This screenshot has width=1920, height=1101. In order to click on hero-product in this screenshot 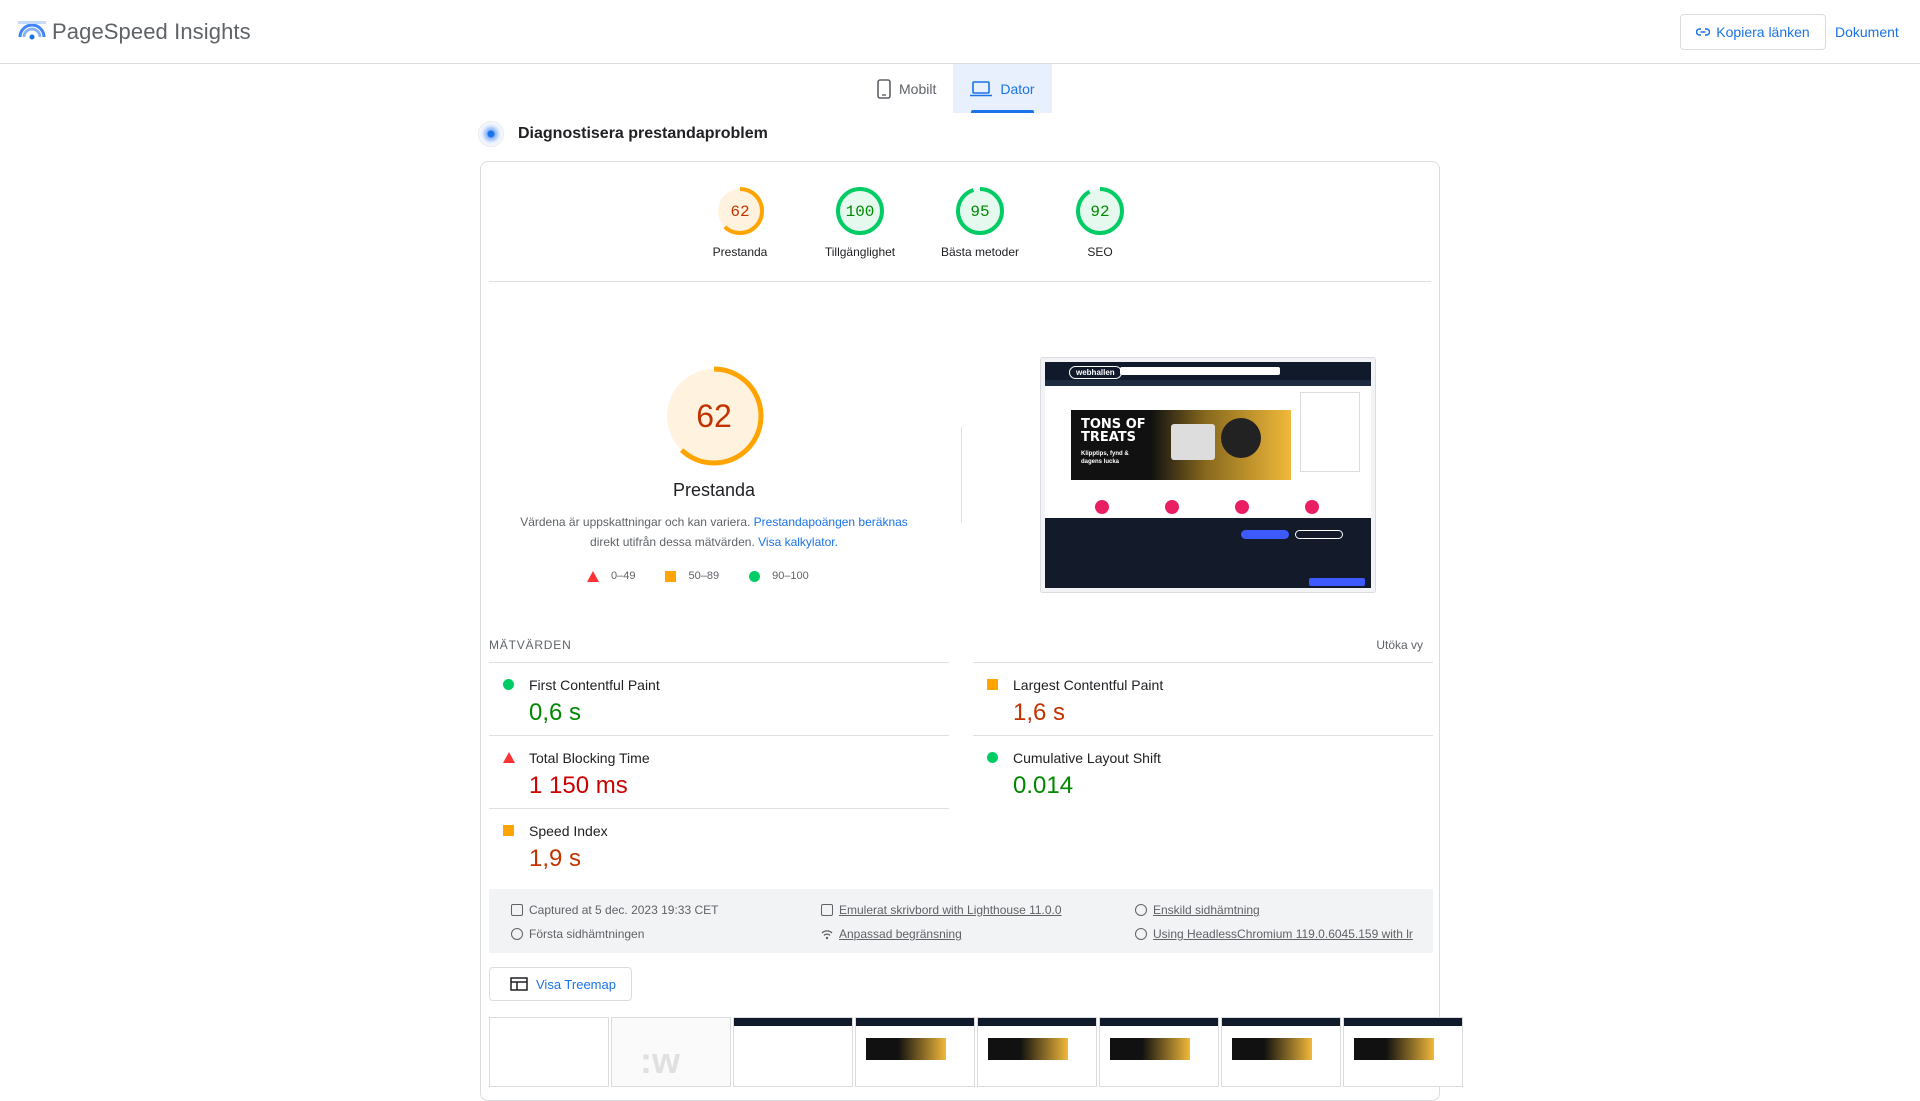, I will do `click(1193, 442)`.